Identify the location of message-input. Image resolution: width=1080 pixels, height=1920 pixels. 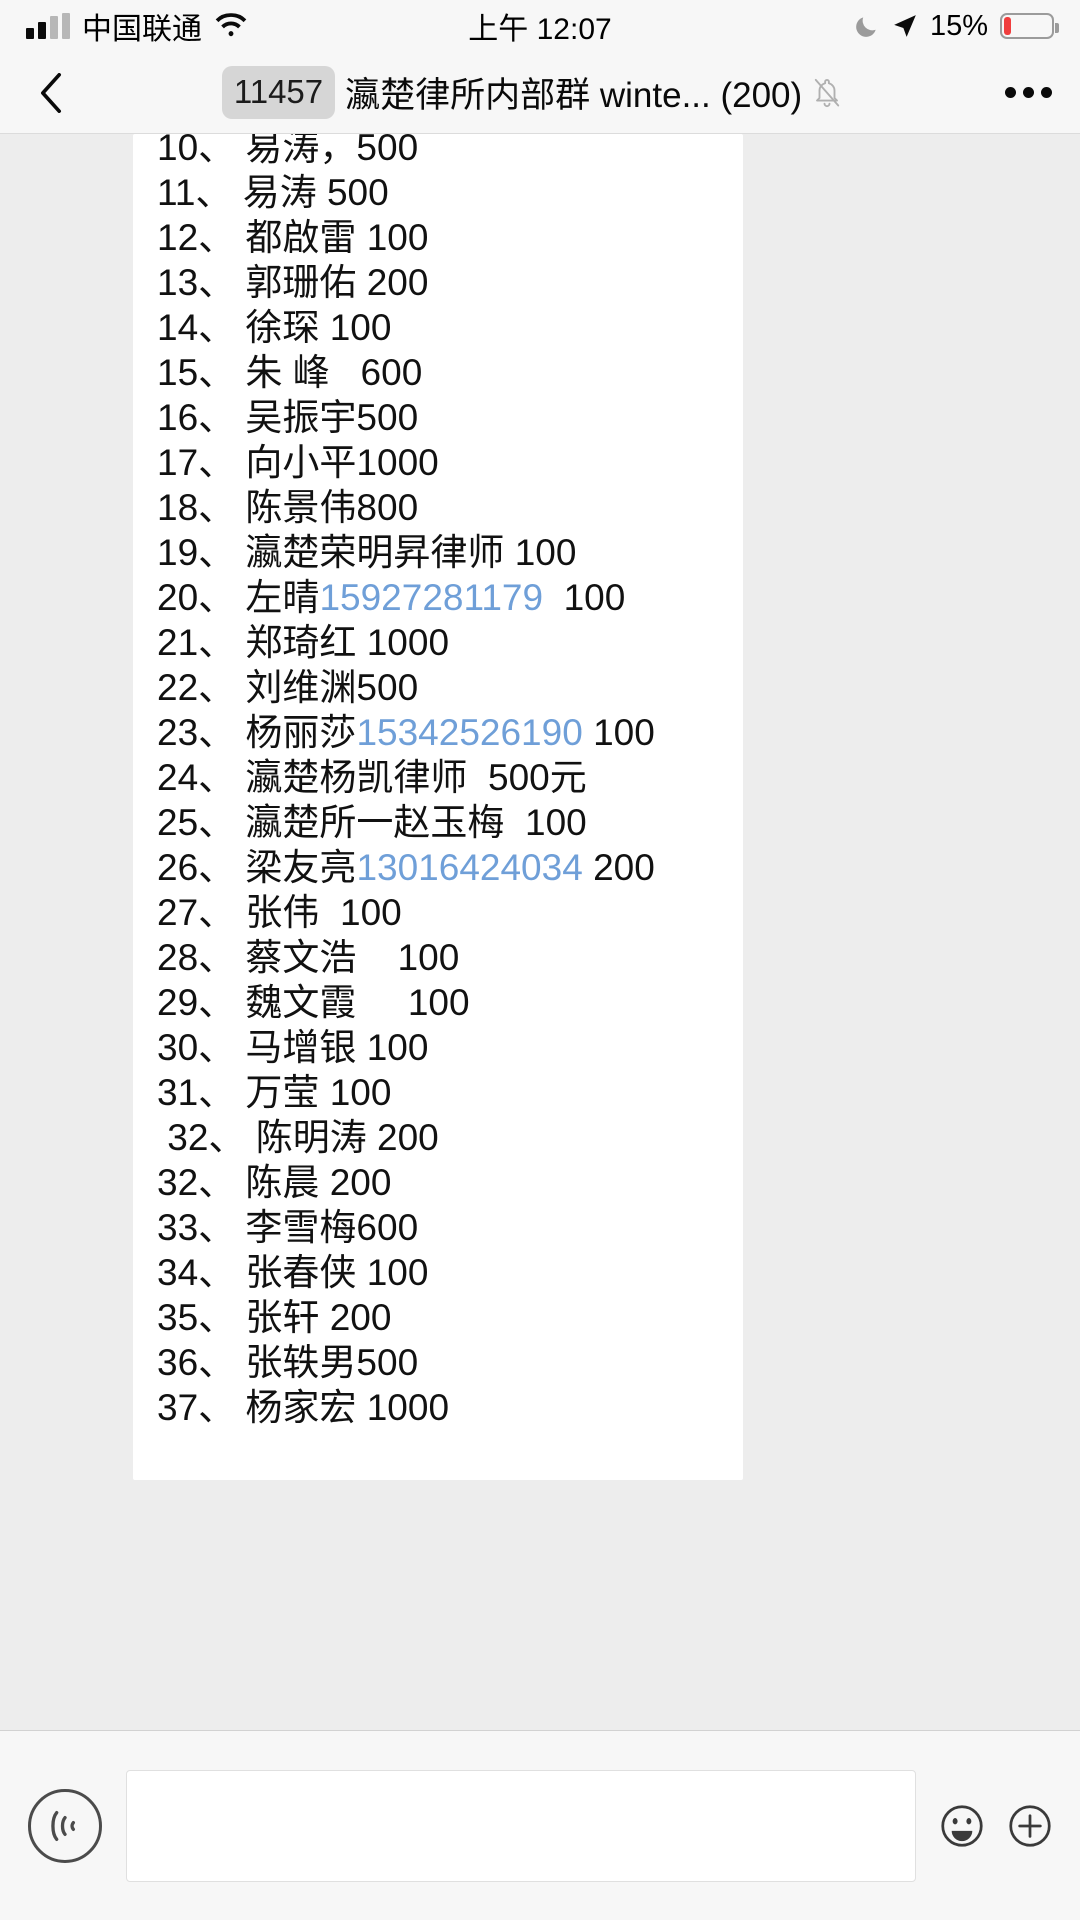
(521, 1825).